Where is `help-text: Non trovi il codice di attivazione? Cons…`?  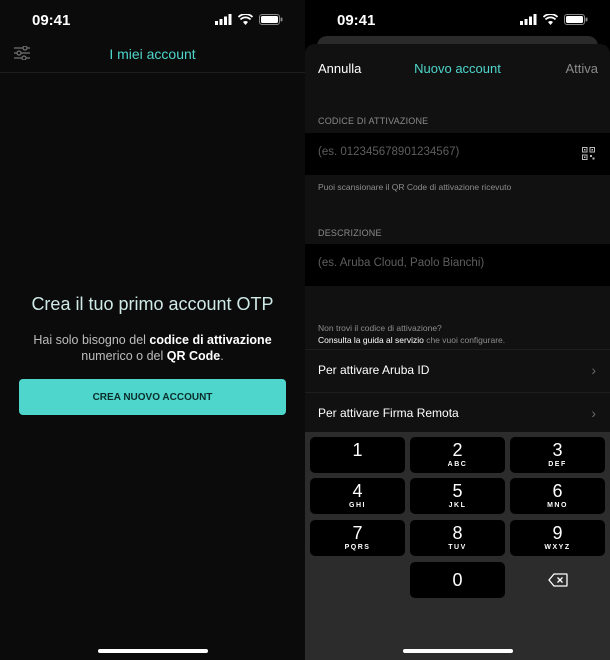
help-text: Non trovi il codice di attivazione? Cons… is located at coordinates (411, 334).